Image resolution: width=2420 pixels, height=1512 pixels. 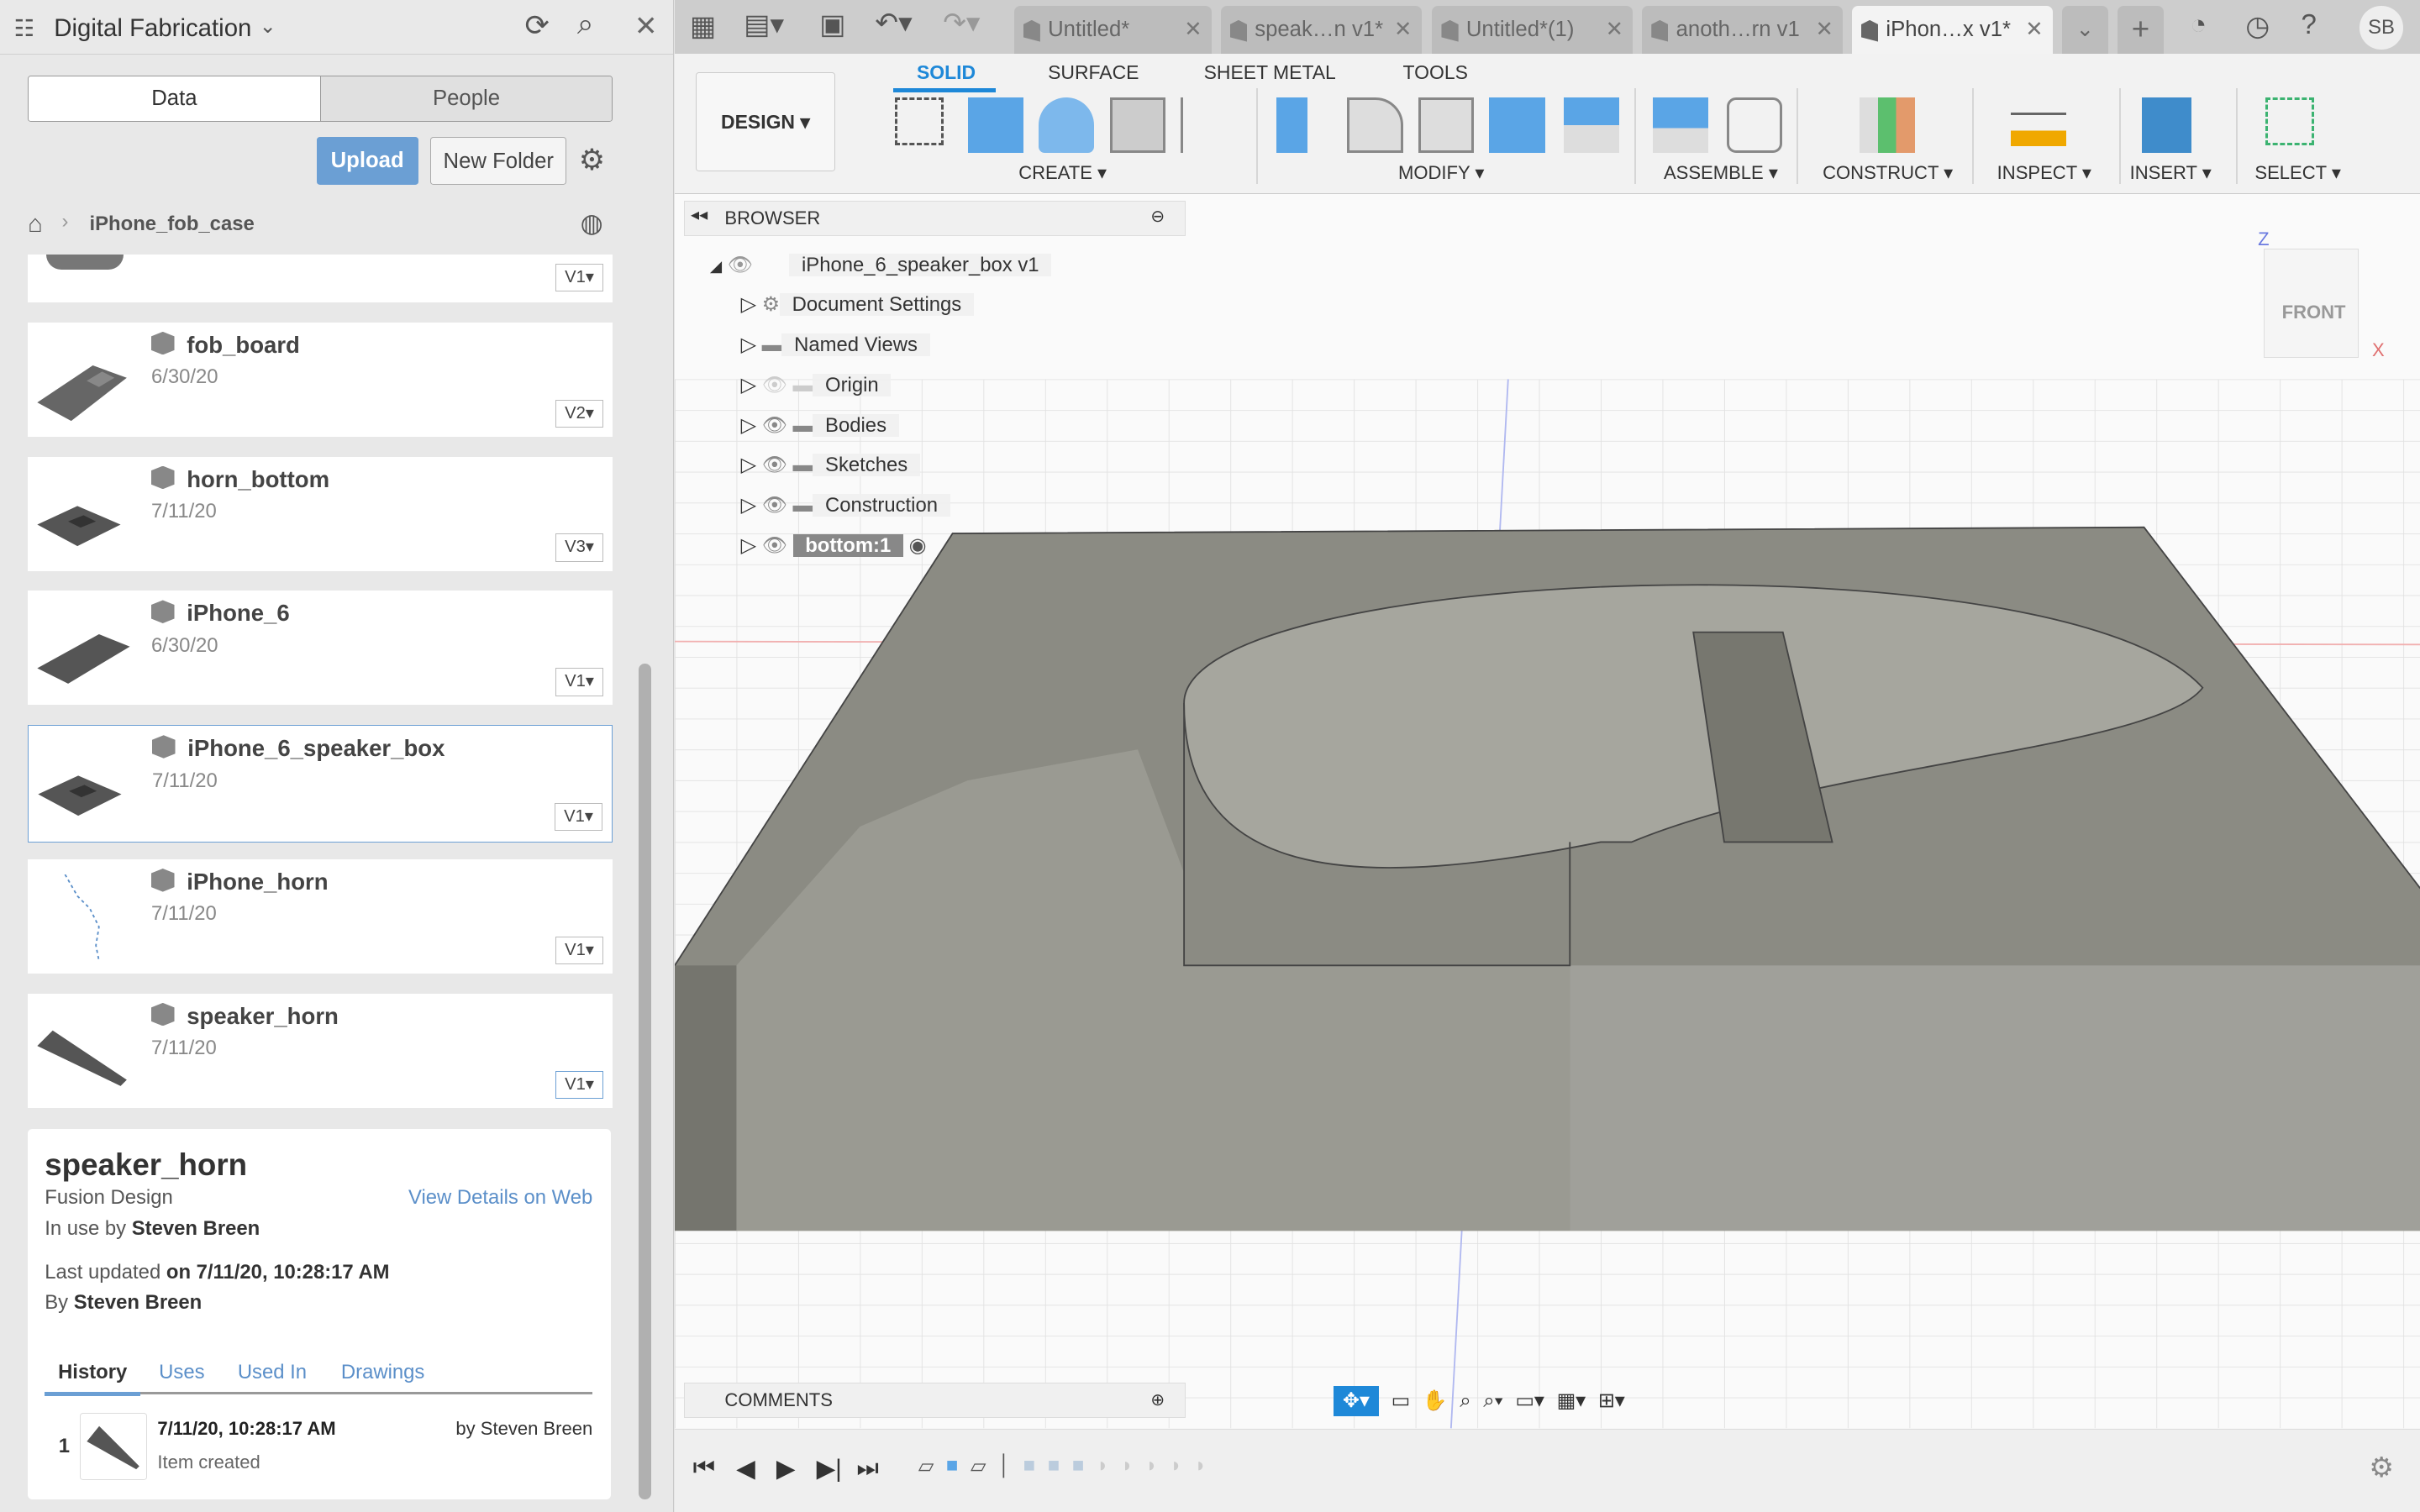 What do you see at coordinates (2141, 30) in the screenshot?
I see `new-tab-button: +` at bounding box center [2141, 30].